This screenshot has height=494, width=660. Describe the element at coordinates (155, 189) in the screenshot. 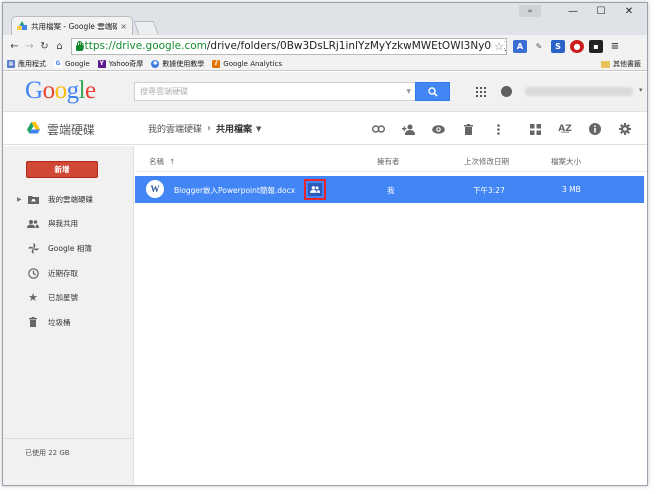

I see `word-doc-icon: W` at that location.